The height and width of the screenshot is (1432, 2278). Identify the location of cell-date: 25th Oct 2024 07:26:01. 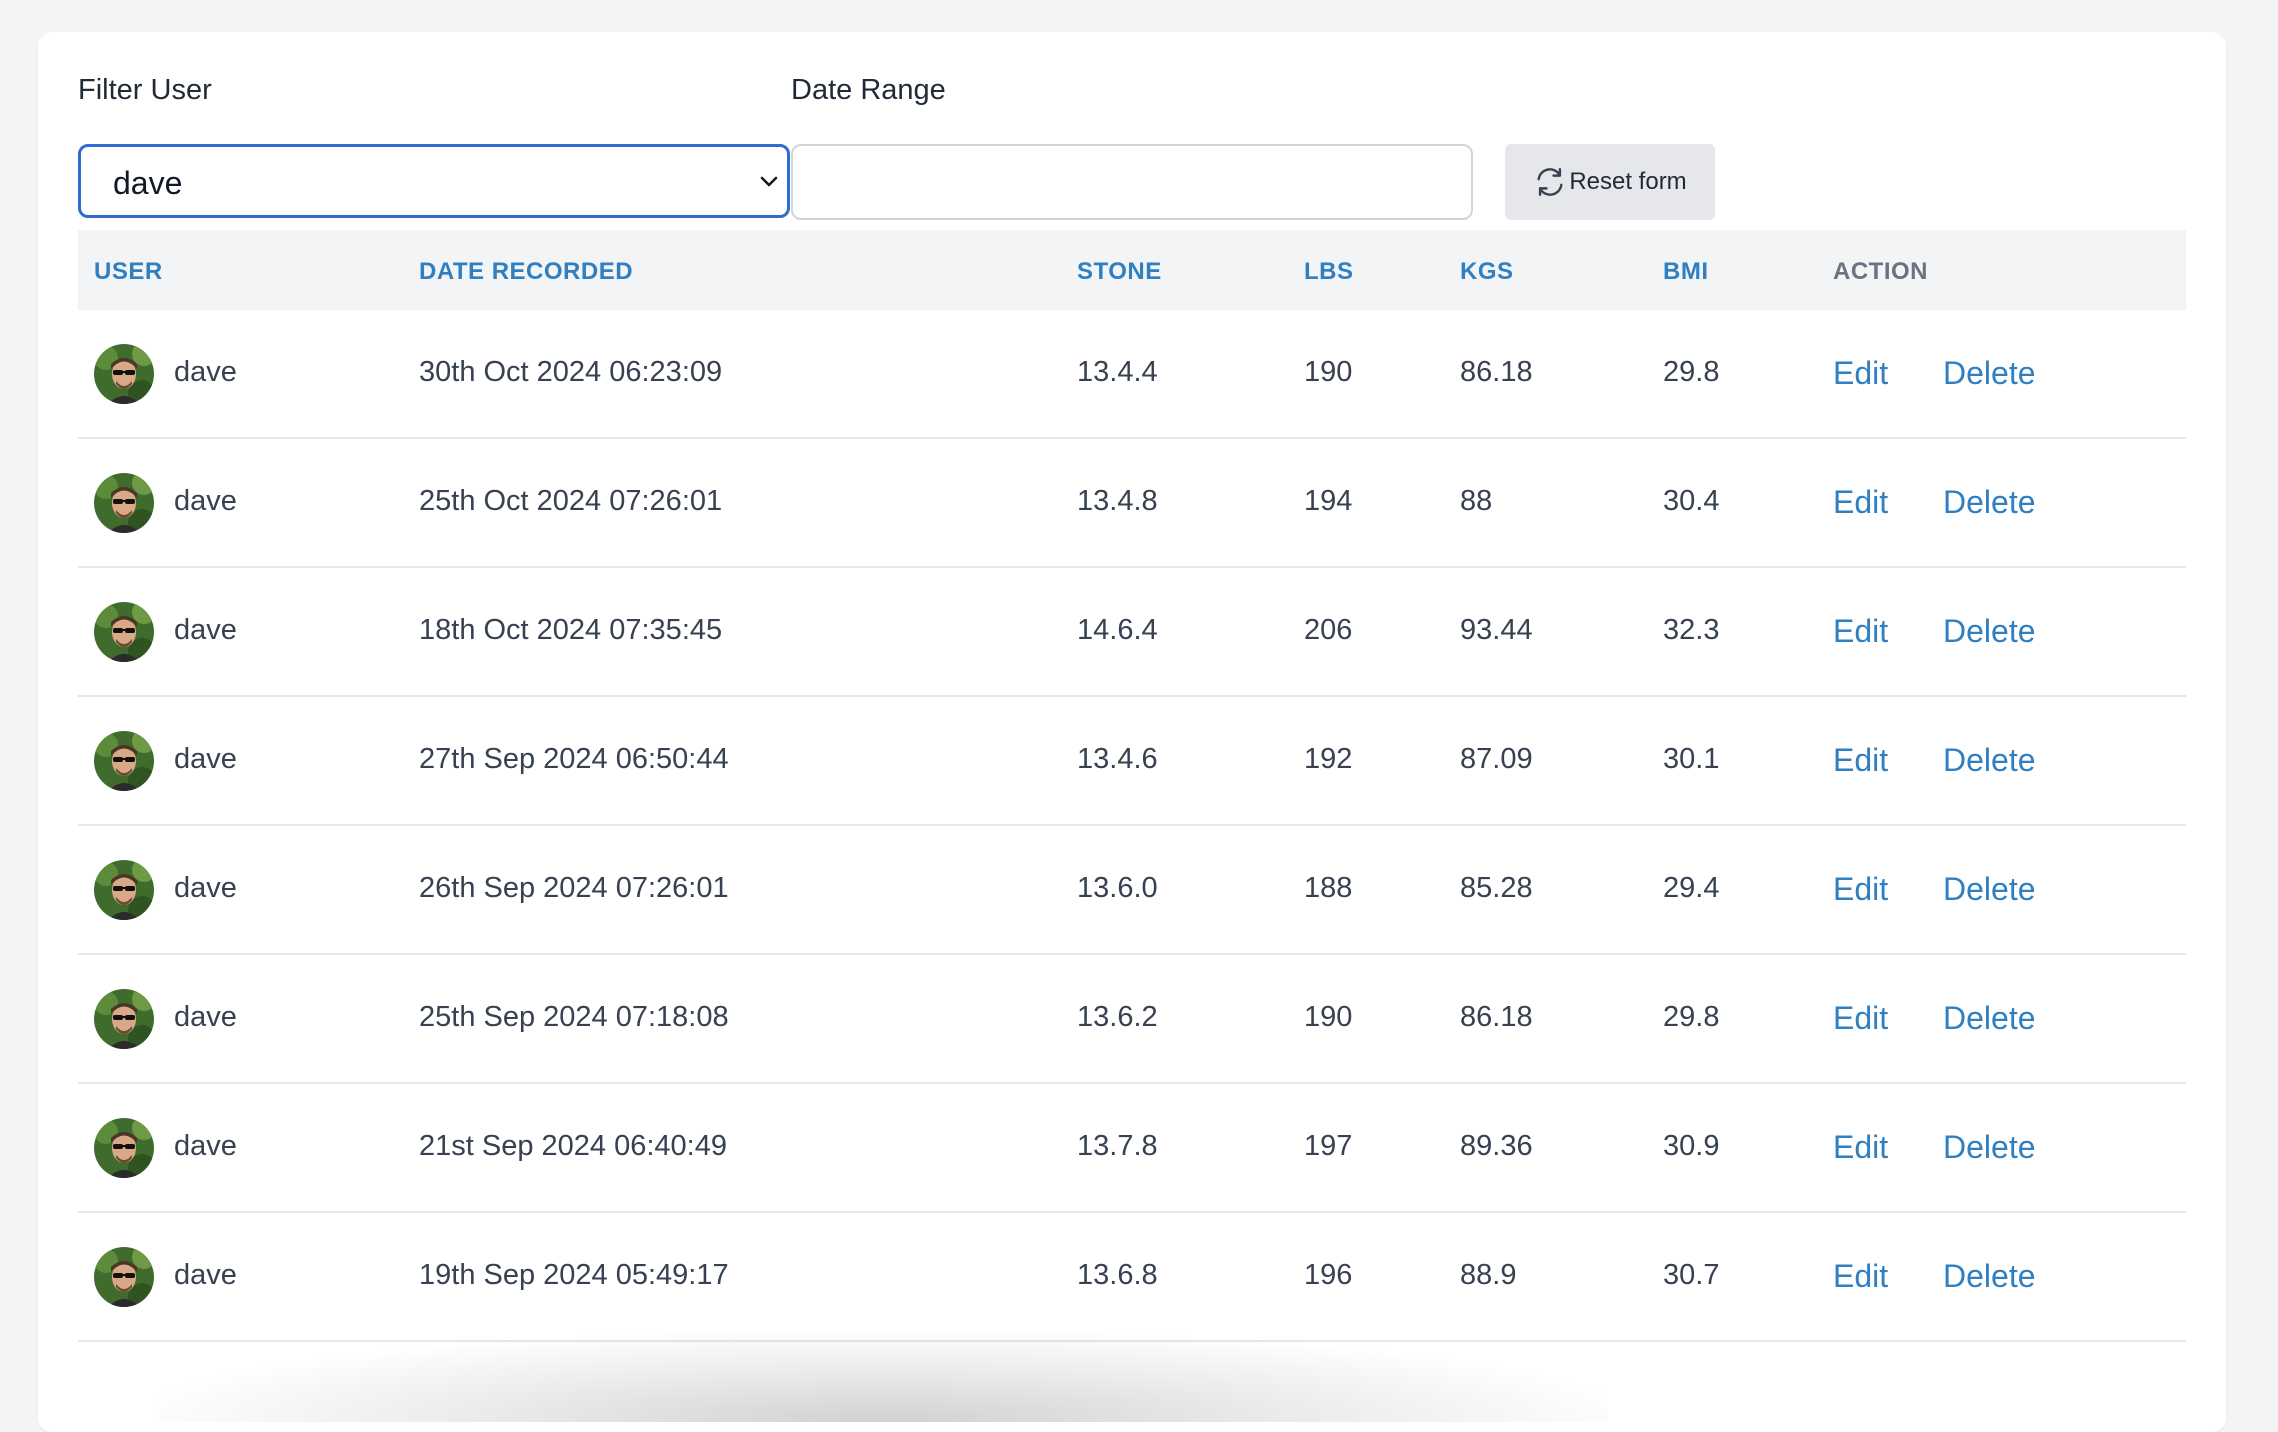
(571, 501).